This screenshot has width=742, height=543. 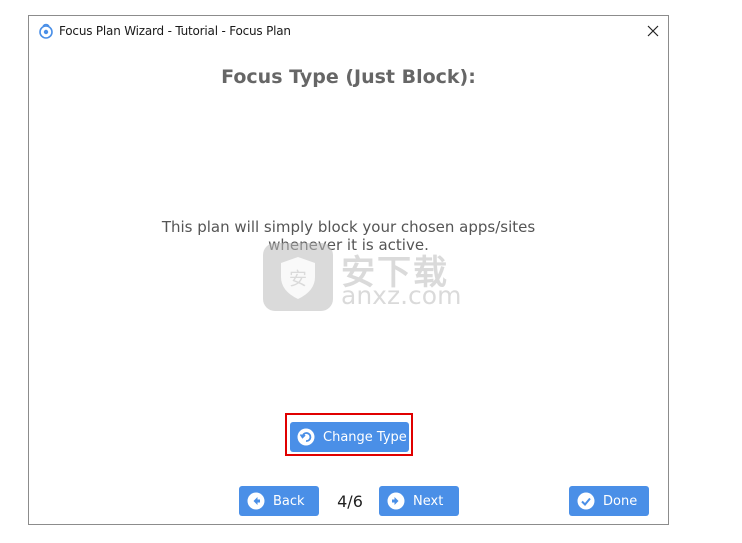 I want to click on next-button: Next, so click(x=419, y=501).